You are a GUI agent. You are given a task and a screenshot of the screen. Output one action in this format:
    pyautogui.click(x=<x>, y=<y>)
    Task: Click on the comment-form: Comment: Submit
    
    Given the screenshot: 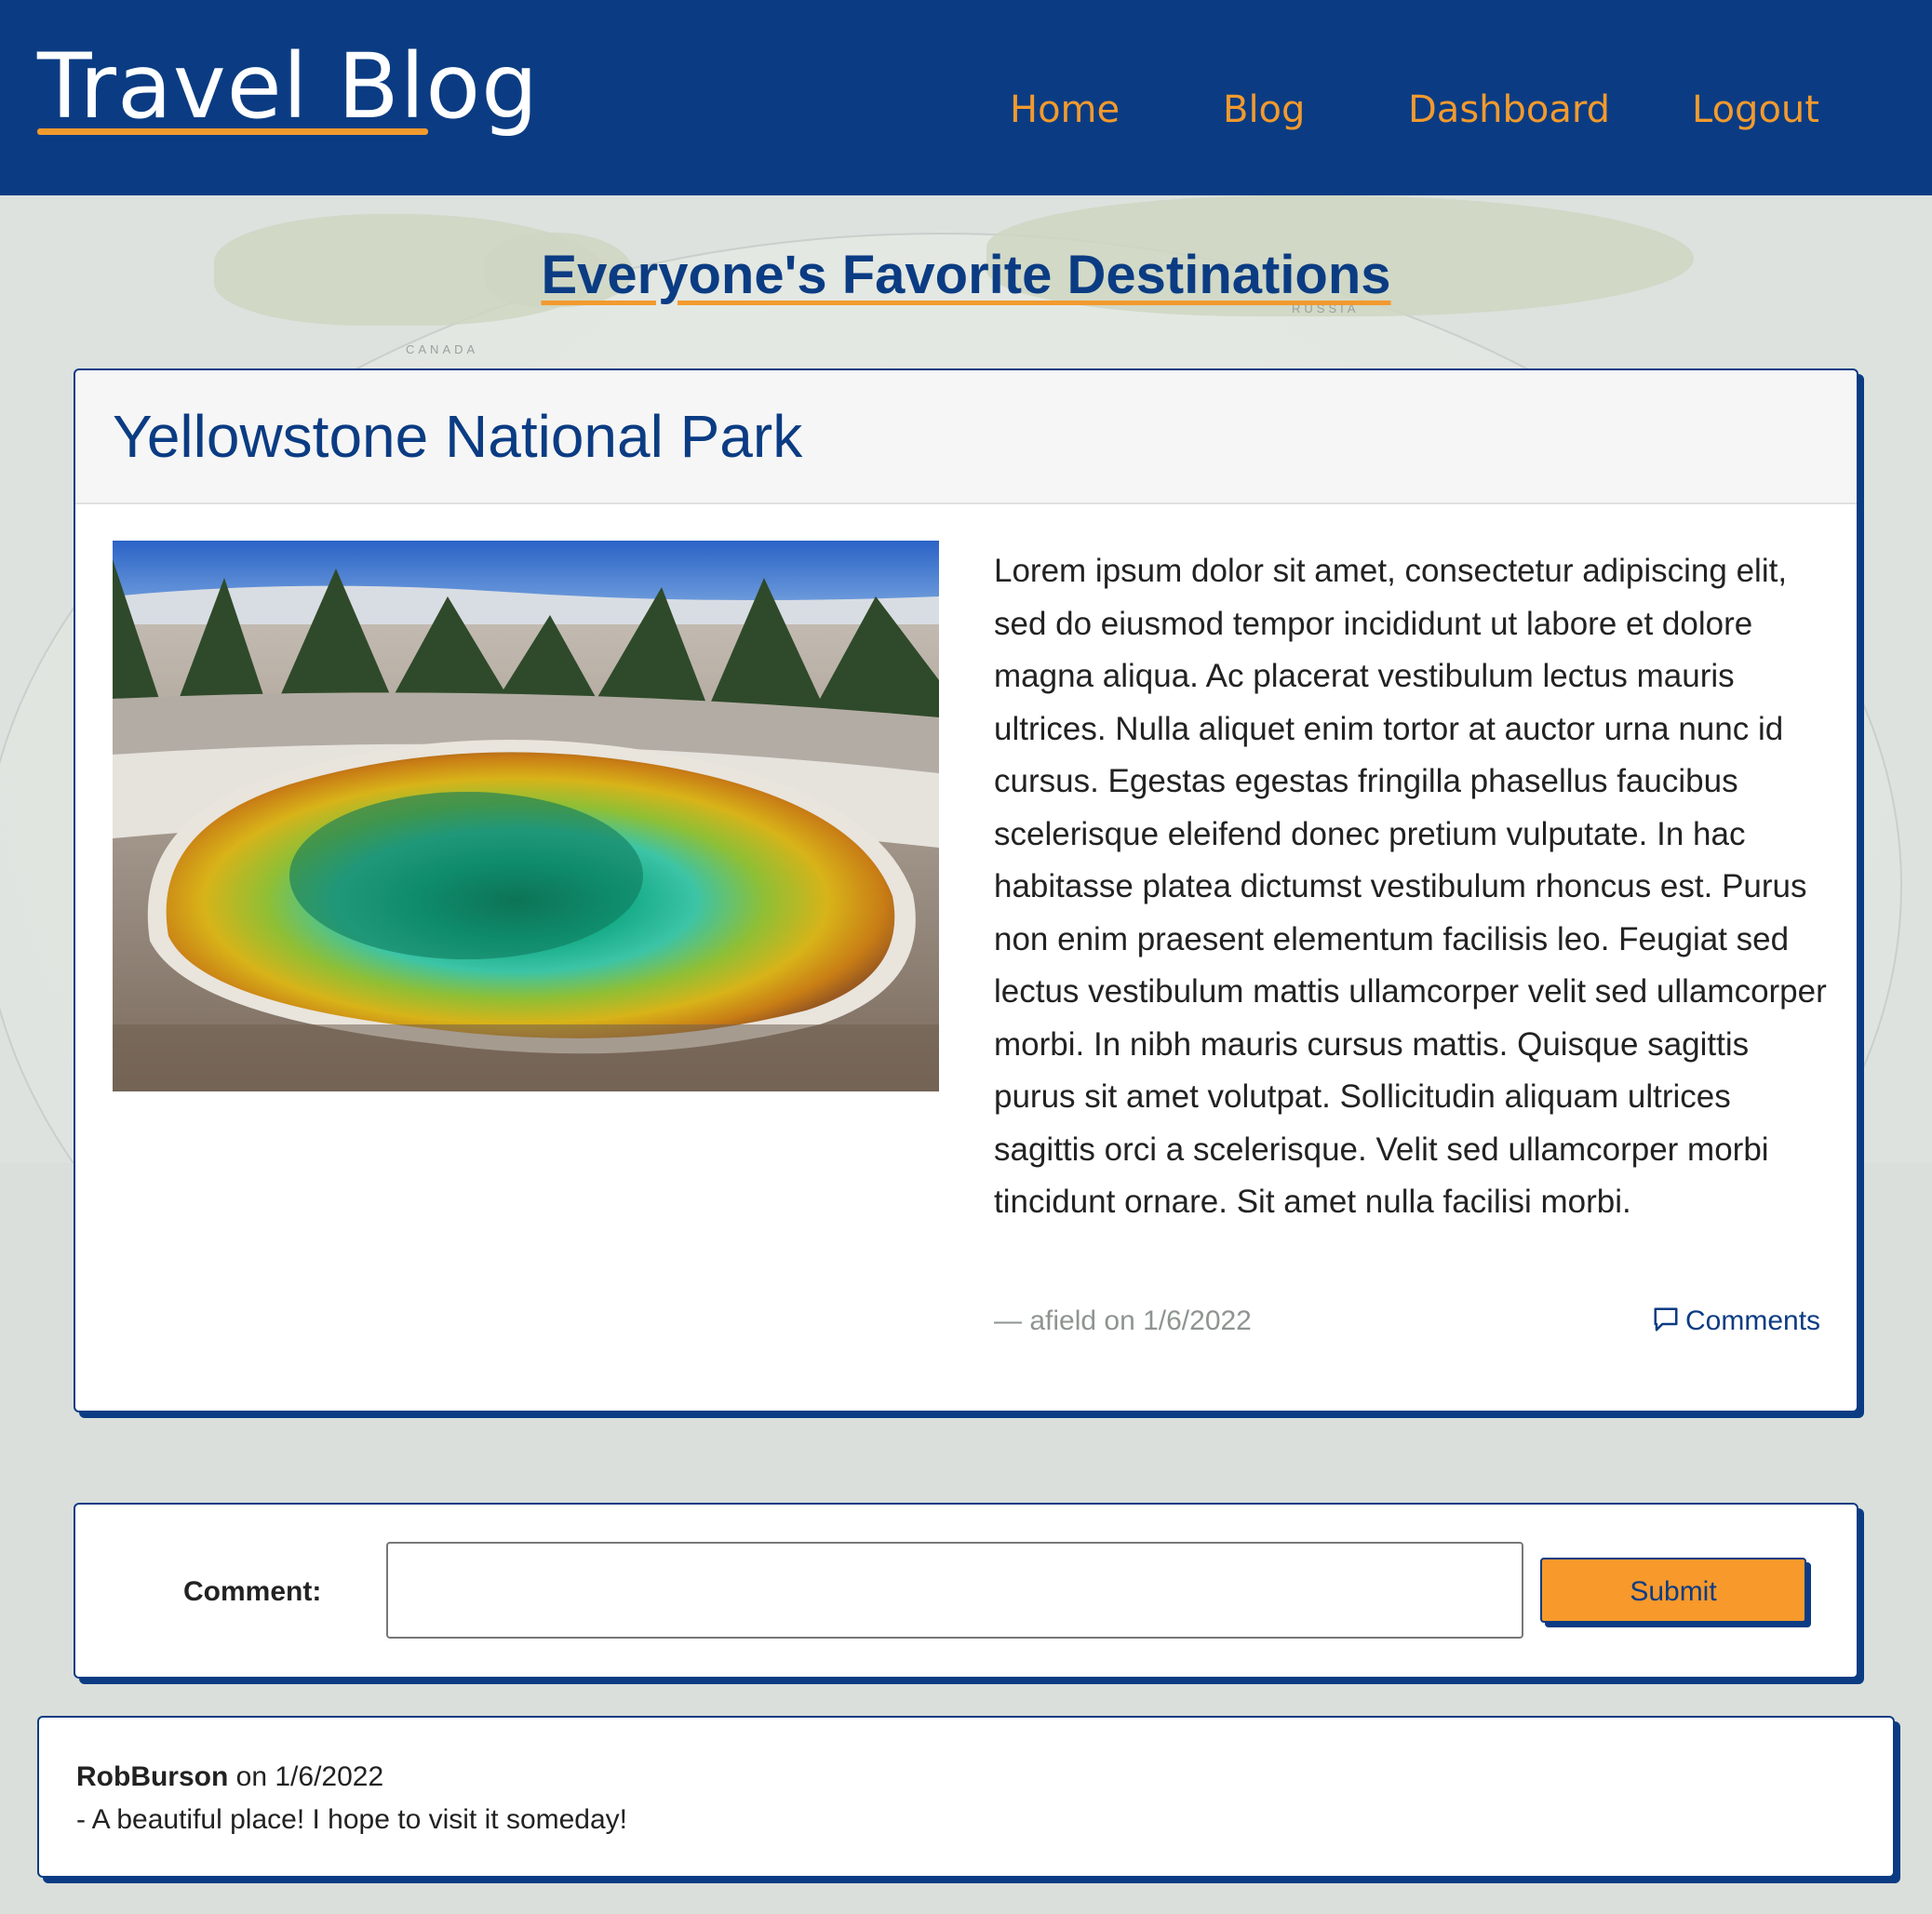 What is the action you would take?
    pyautogui.click(x=966, y=1591)
    